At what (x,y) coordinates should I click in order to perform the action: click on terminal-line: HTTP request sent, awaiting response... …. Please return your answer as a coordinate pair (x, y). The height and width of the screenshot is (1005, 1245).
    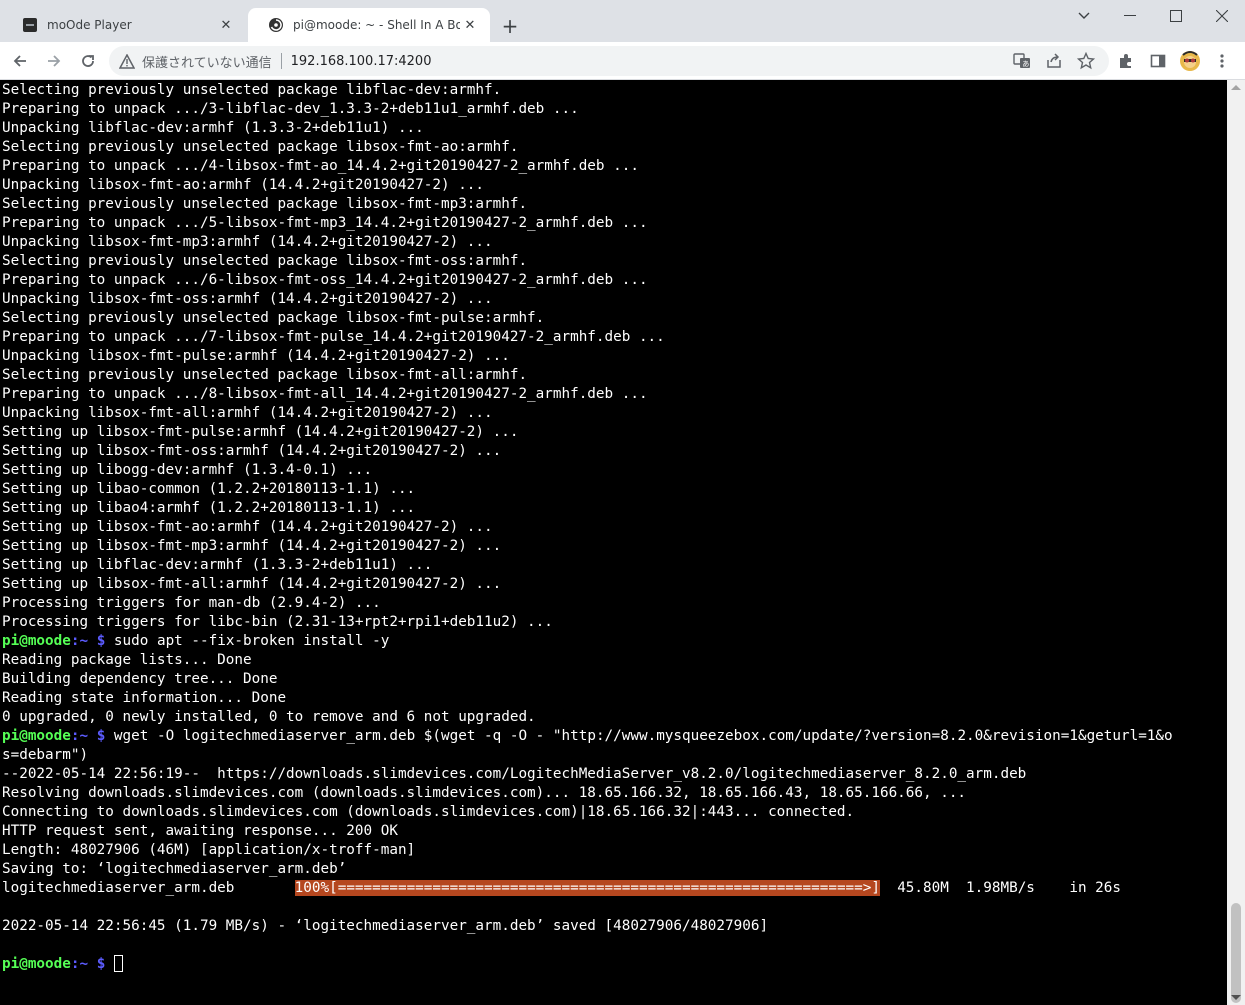
    Looking at the image, I should click on (200, 831).